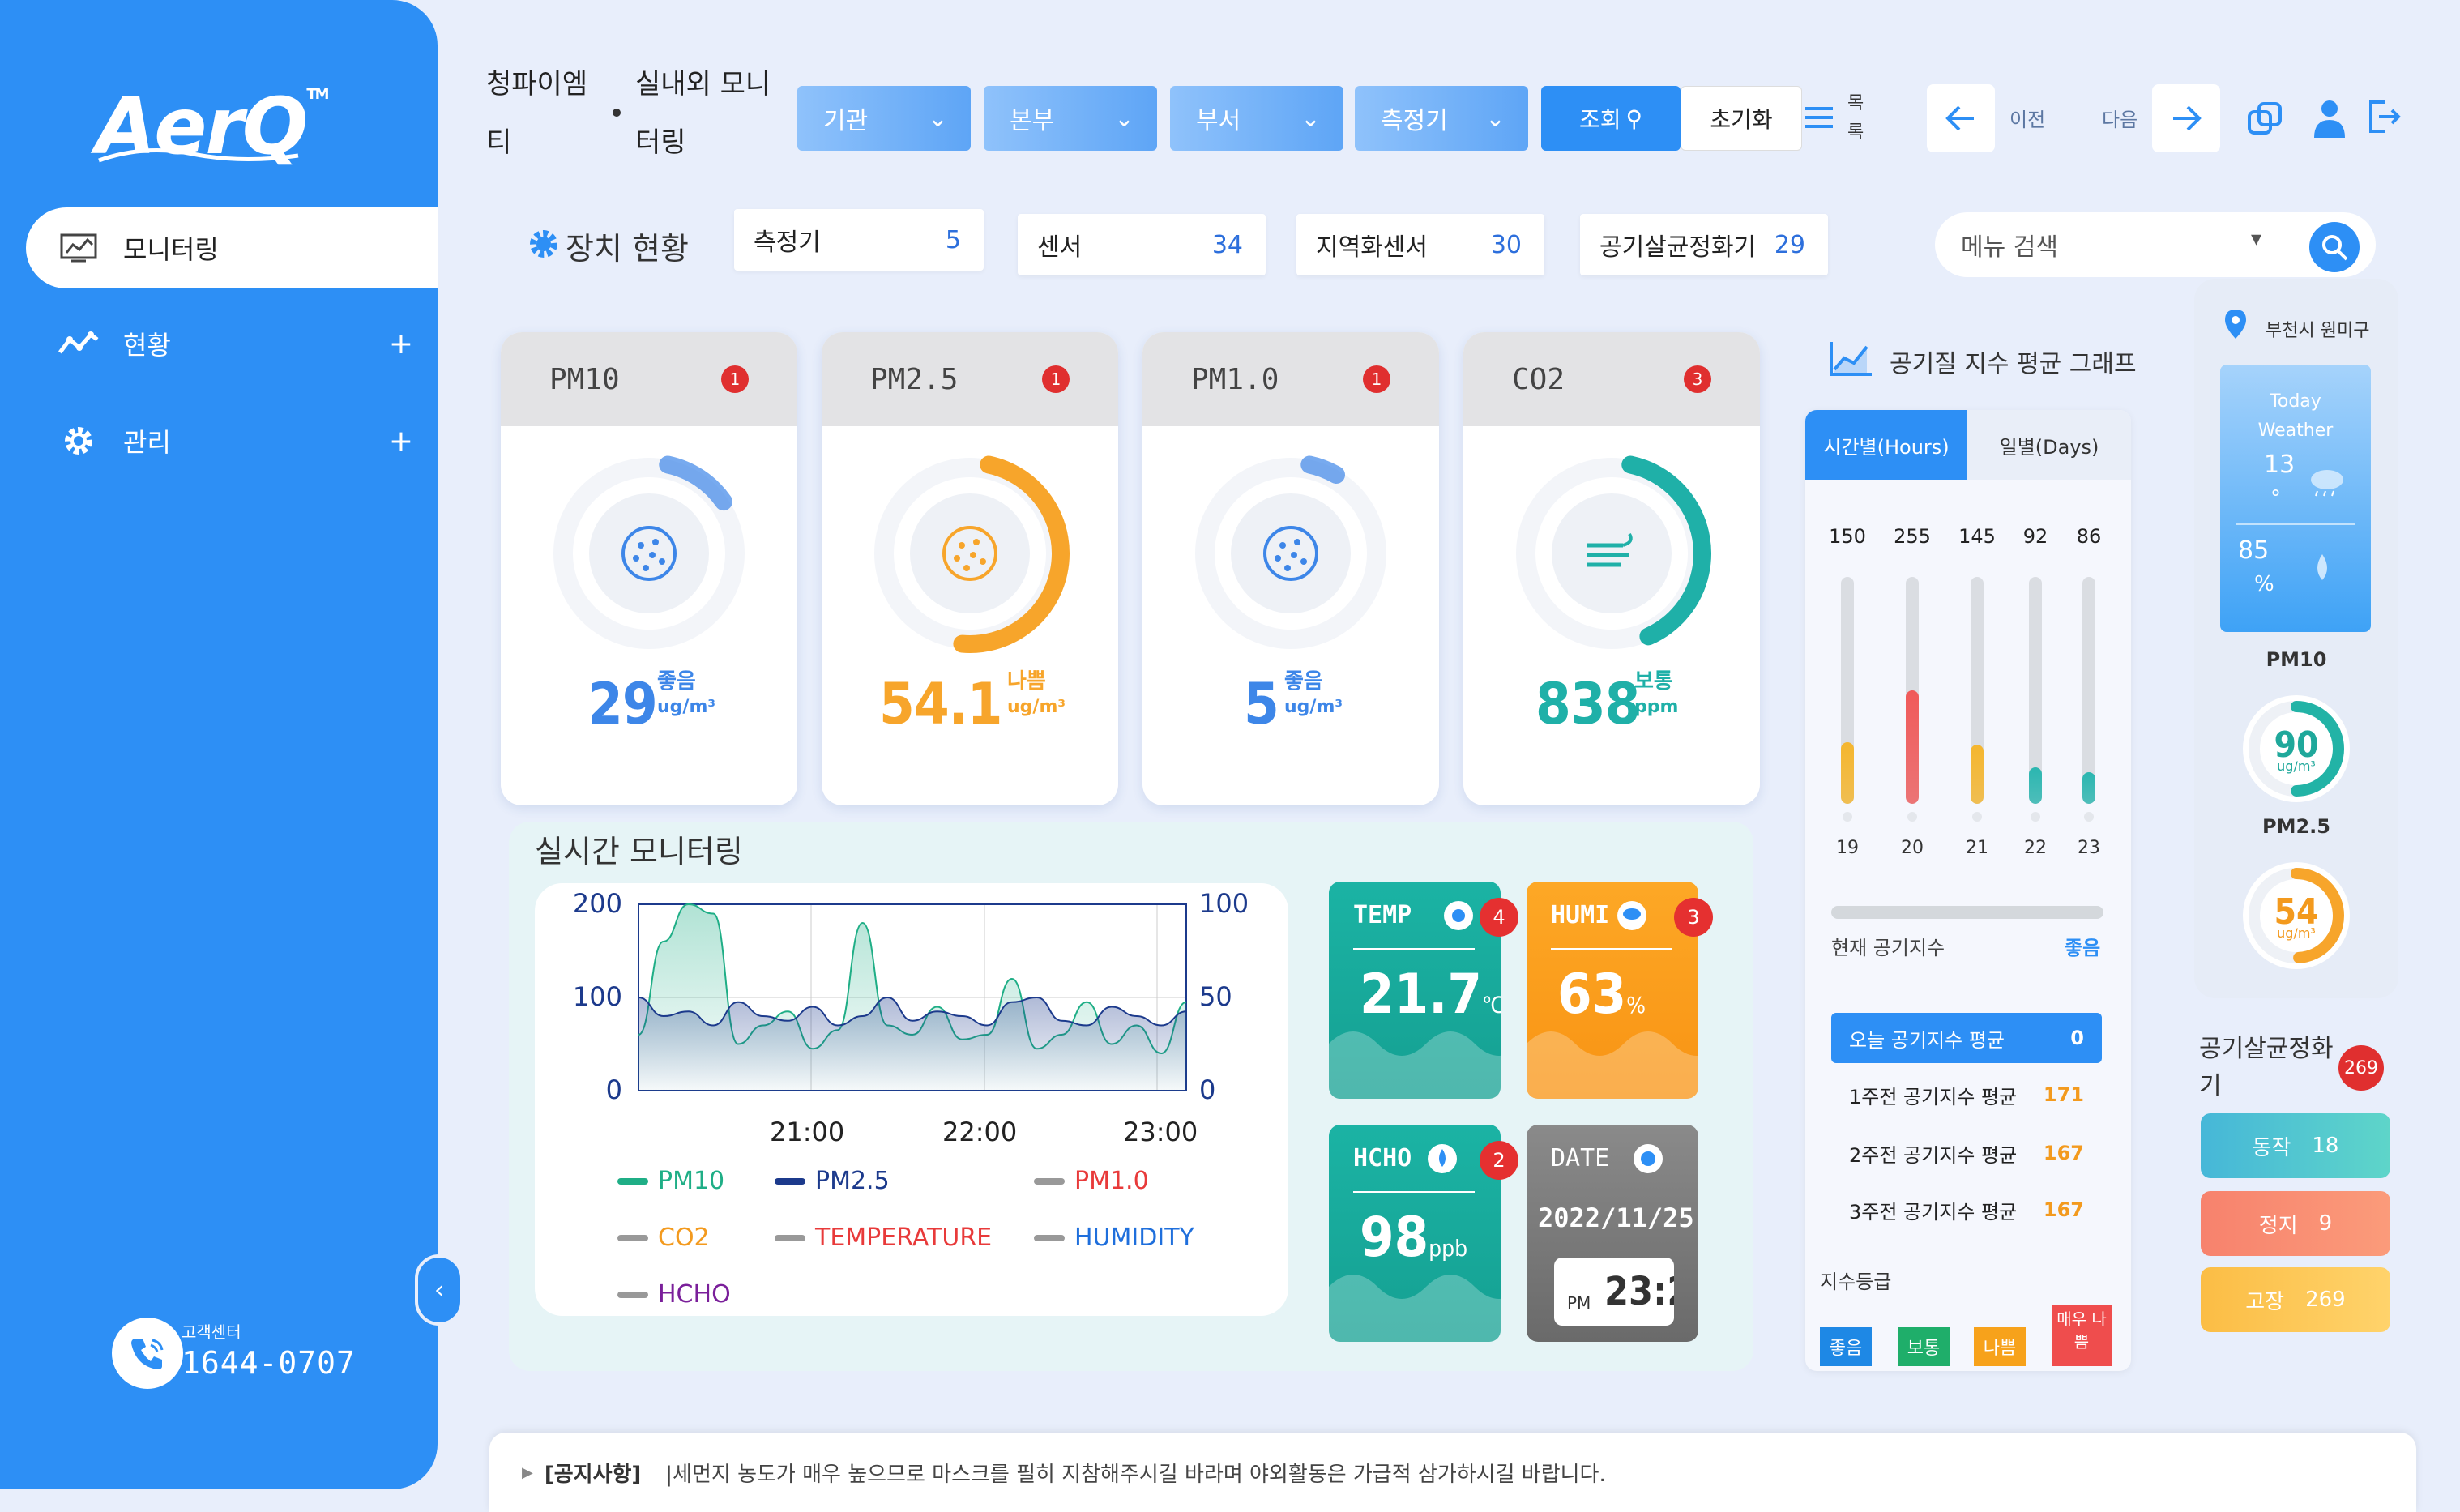 The height and width of the screenshot is (1512, 2460). I want to click on sensor-card-co2: CO2 3 838 보통 ppm, so click(1611, 568).